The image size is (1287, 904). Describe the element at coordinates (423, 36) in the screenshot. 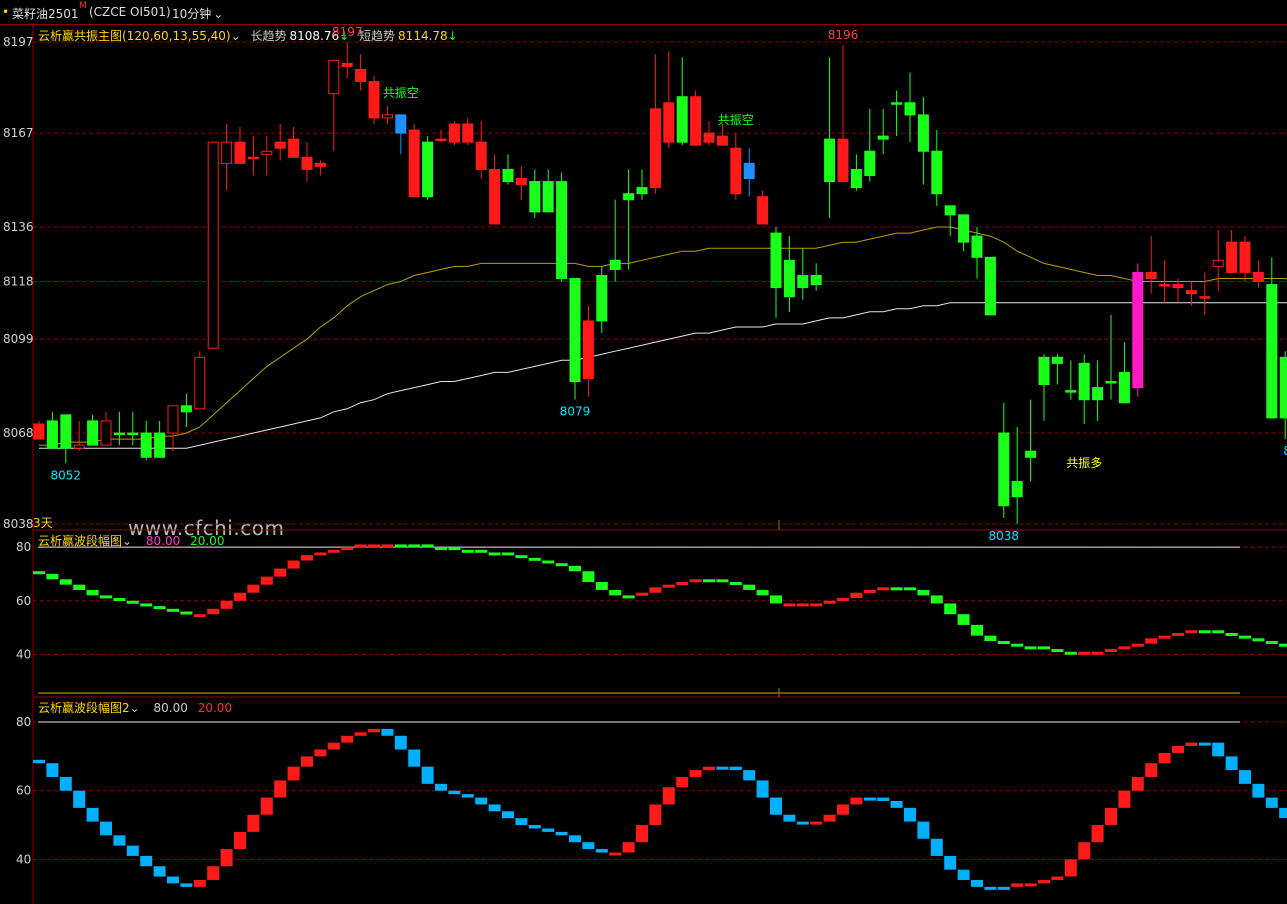

I see `short-trend-value: 8114.78` at that location.